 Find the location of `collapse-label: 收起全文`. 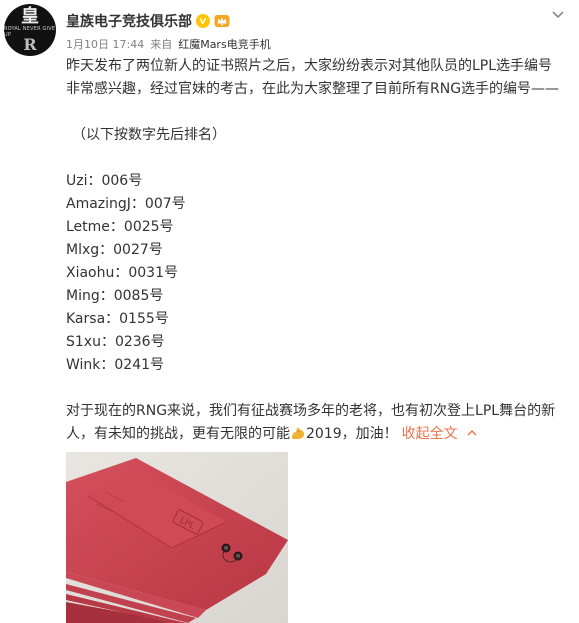

collapse-label: 收起全文 is located at coordinates (429, 434).